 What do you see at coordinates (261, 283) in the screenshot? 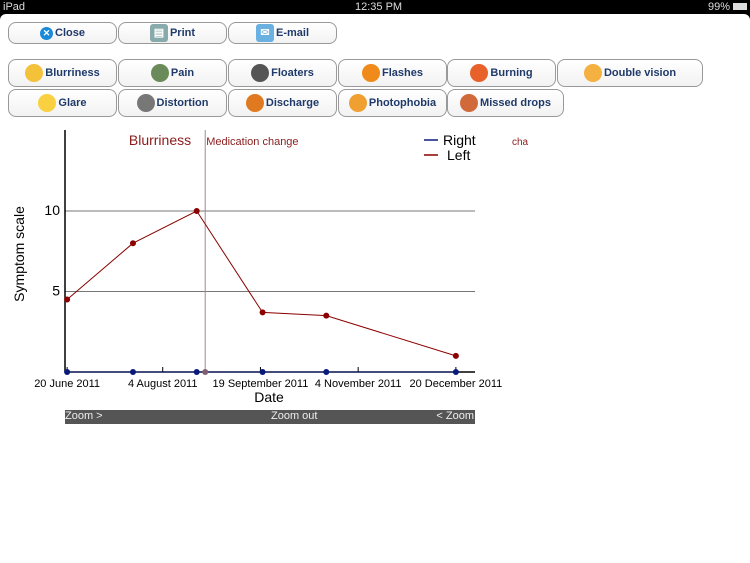
I see `series-line-left` at bounding box center [261, 283].